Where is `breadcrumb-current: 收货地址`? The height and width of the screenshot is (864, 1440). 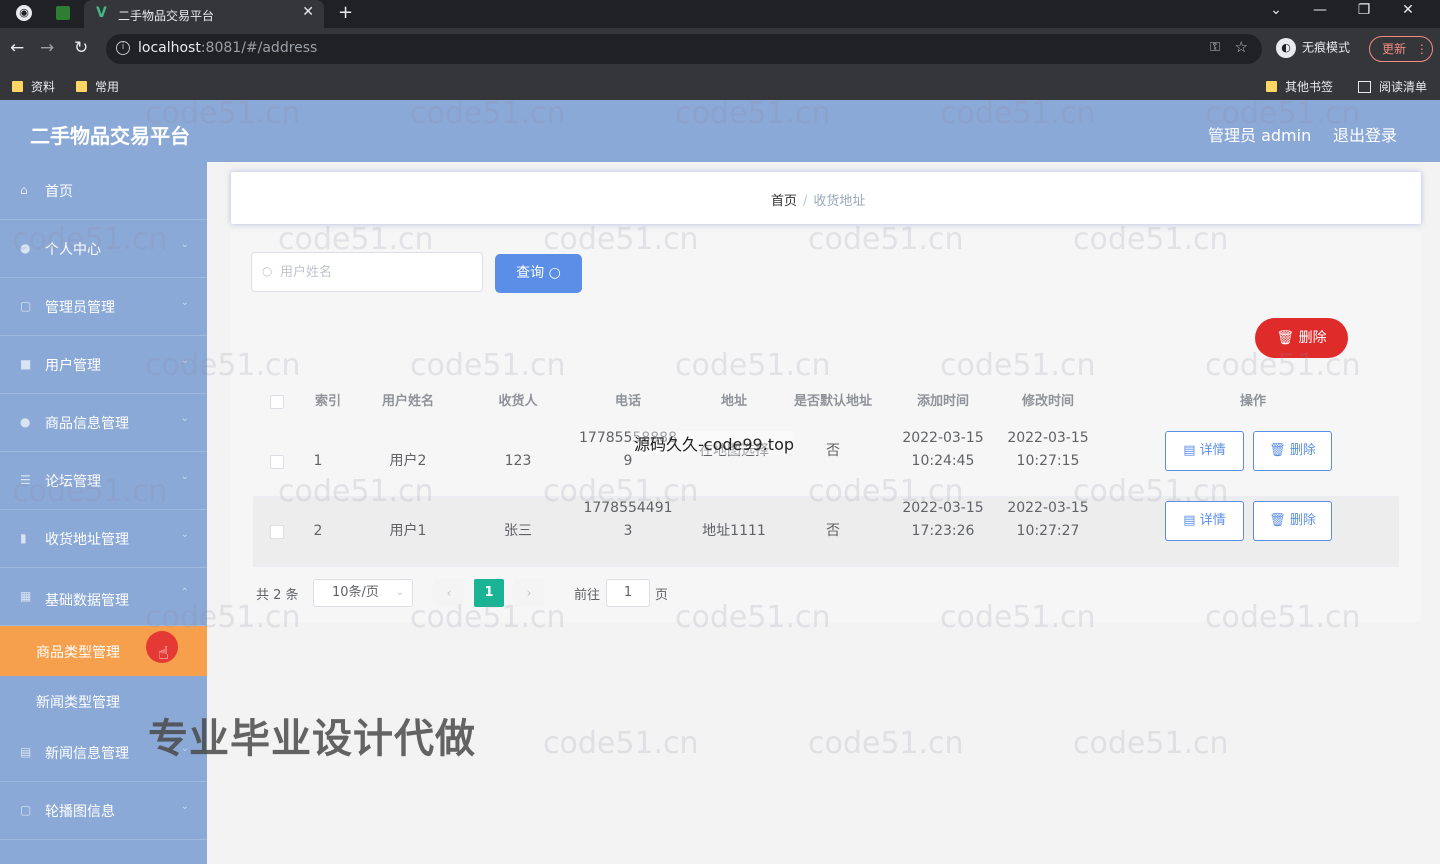
breadcrumb-current: 收货地址 is located at coordinates (839, 201).